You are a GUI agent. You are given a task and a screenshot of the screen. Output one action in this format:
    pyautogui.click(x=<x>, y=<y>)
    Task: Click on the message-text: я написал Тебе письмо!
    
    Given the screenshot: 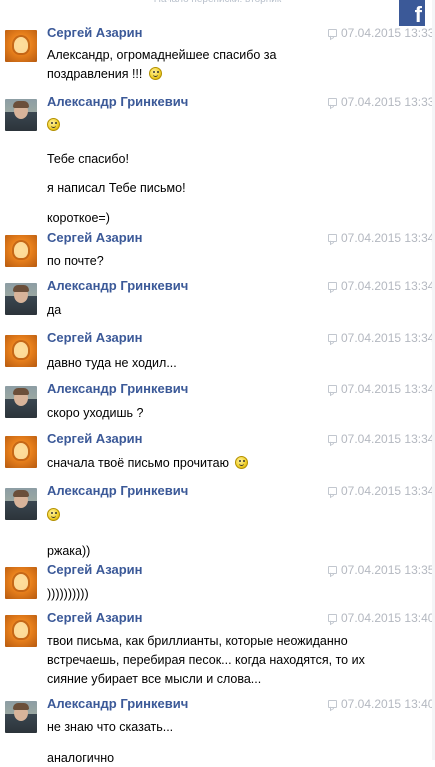 What is the action you would take?
    pyautogui.click(x=116, y=188)
    